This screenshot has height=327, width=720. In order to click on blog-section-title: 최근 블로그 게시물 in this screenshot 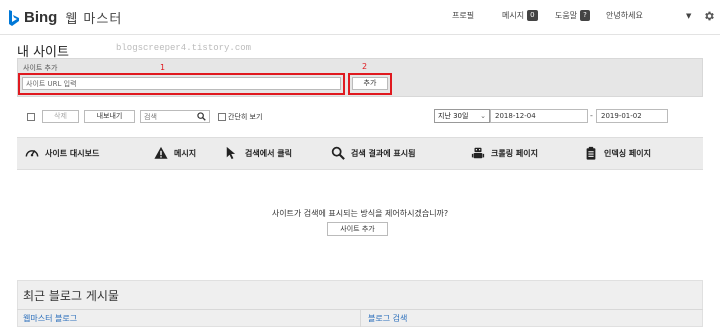, I will do `click(71, 296)`.